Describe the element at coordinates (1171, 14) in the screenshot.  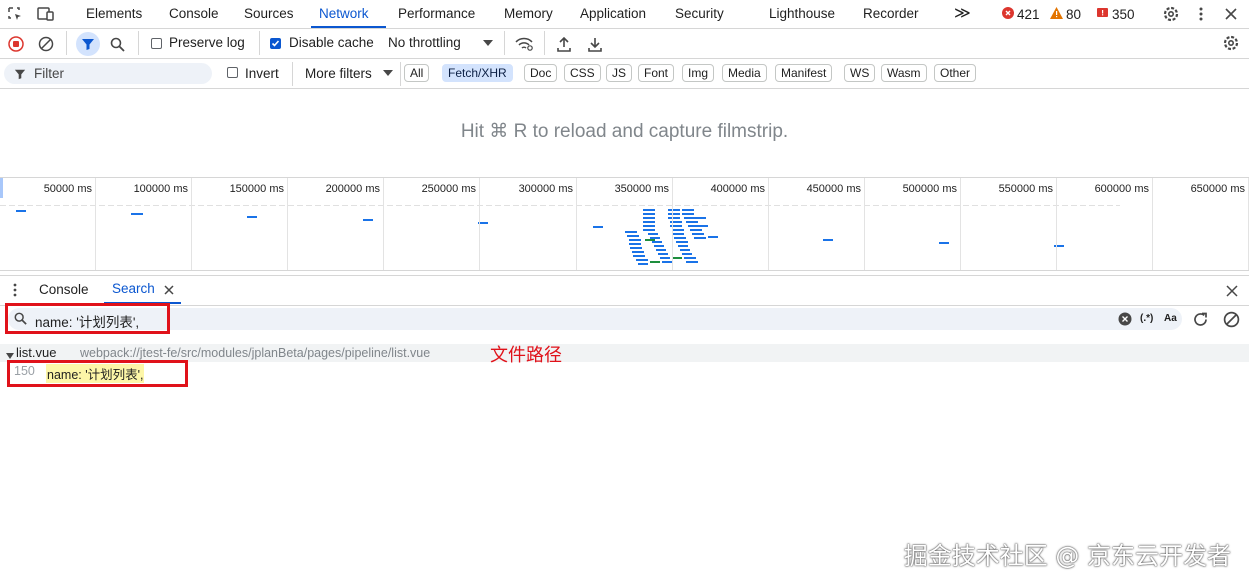
I see `settings-gear-icon` at that location.